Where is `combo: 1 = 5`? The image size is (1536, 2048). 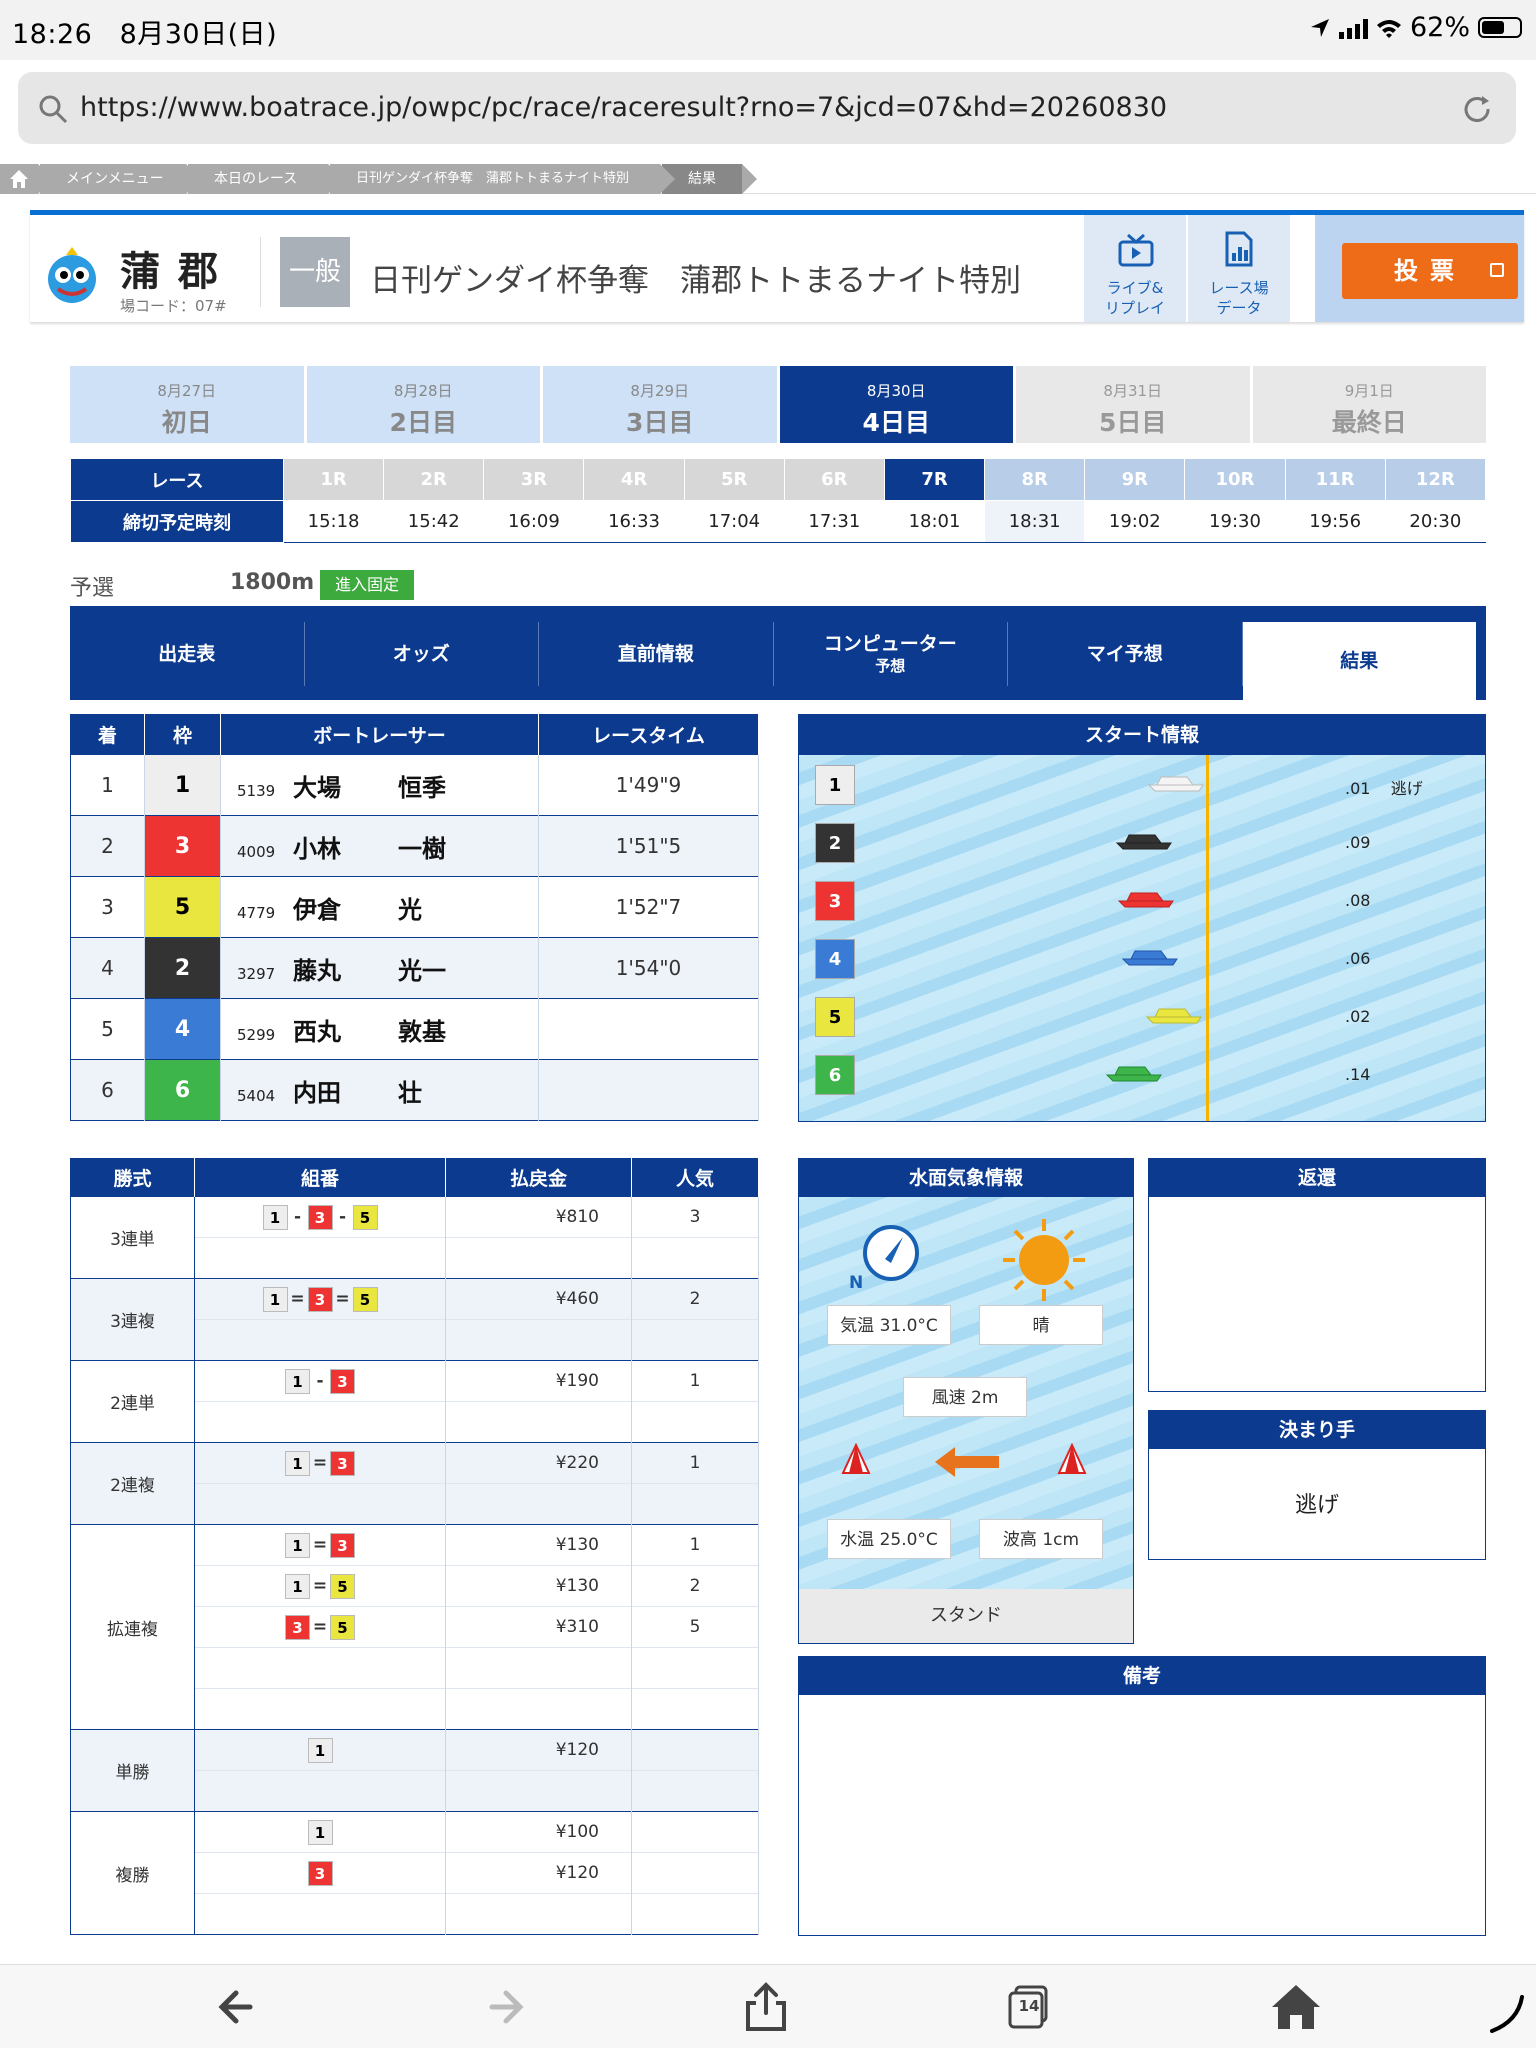 combo: 1 = 5 is located at coordinates (320, 1586).